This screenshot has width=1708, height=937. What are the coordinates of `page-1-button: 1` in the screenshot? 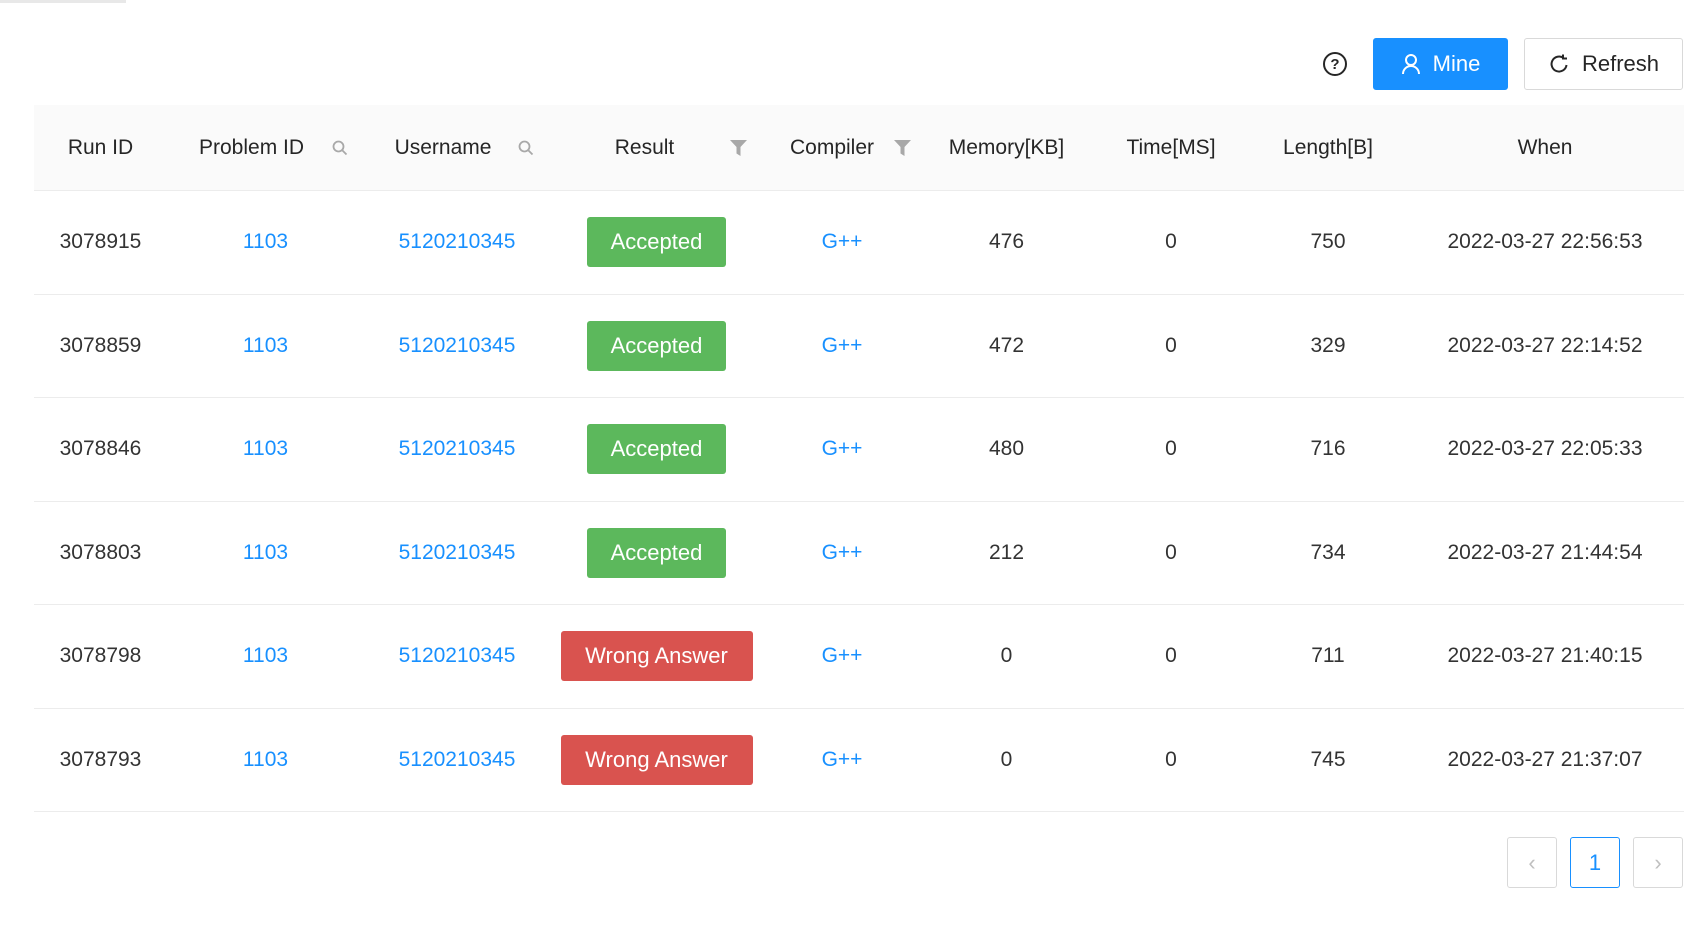 It's located at (1595, 862).